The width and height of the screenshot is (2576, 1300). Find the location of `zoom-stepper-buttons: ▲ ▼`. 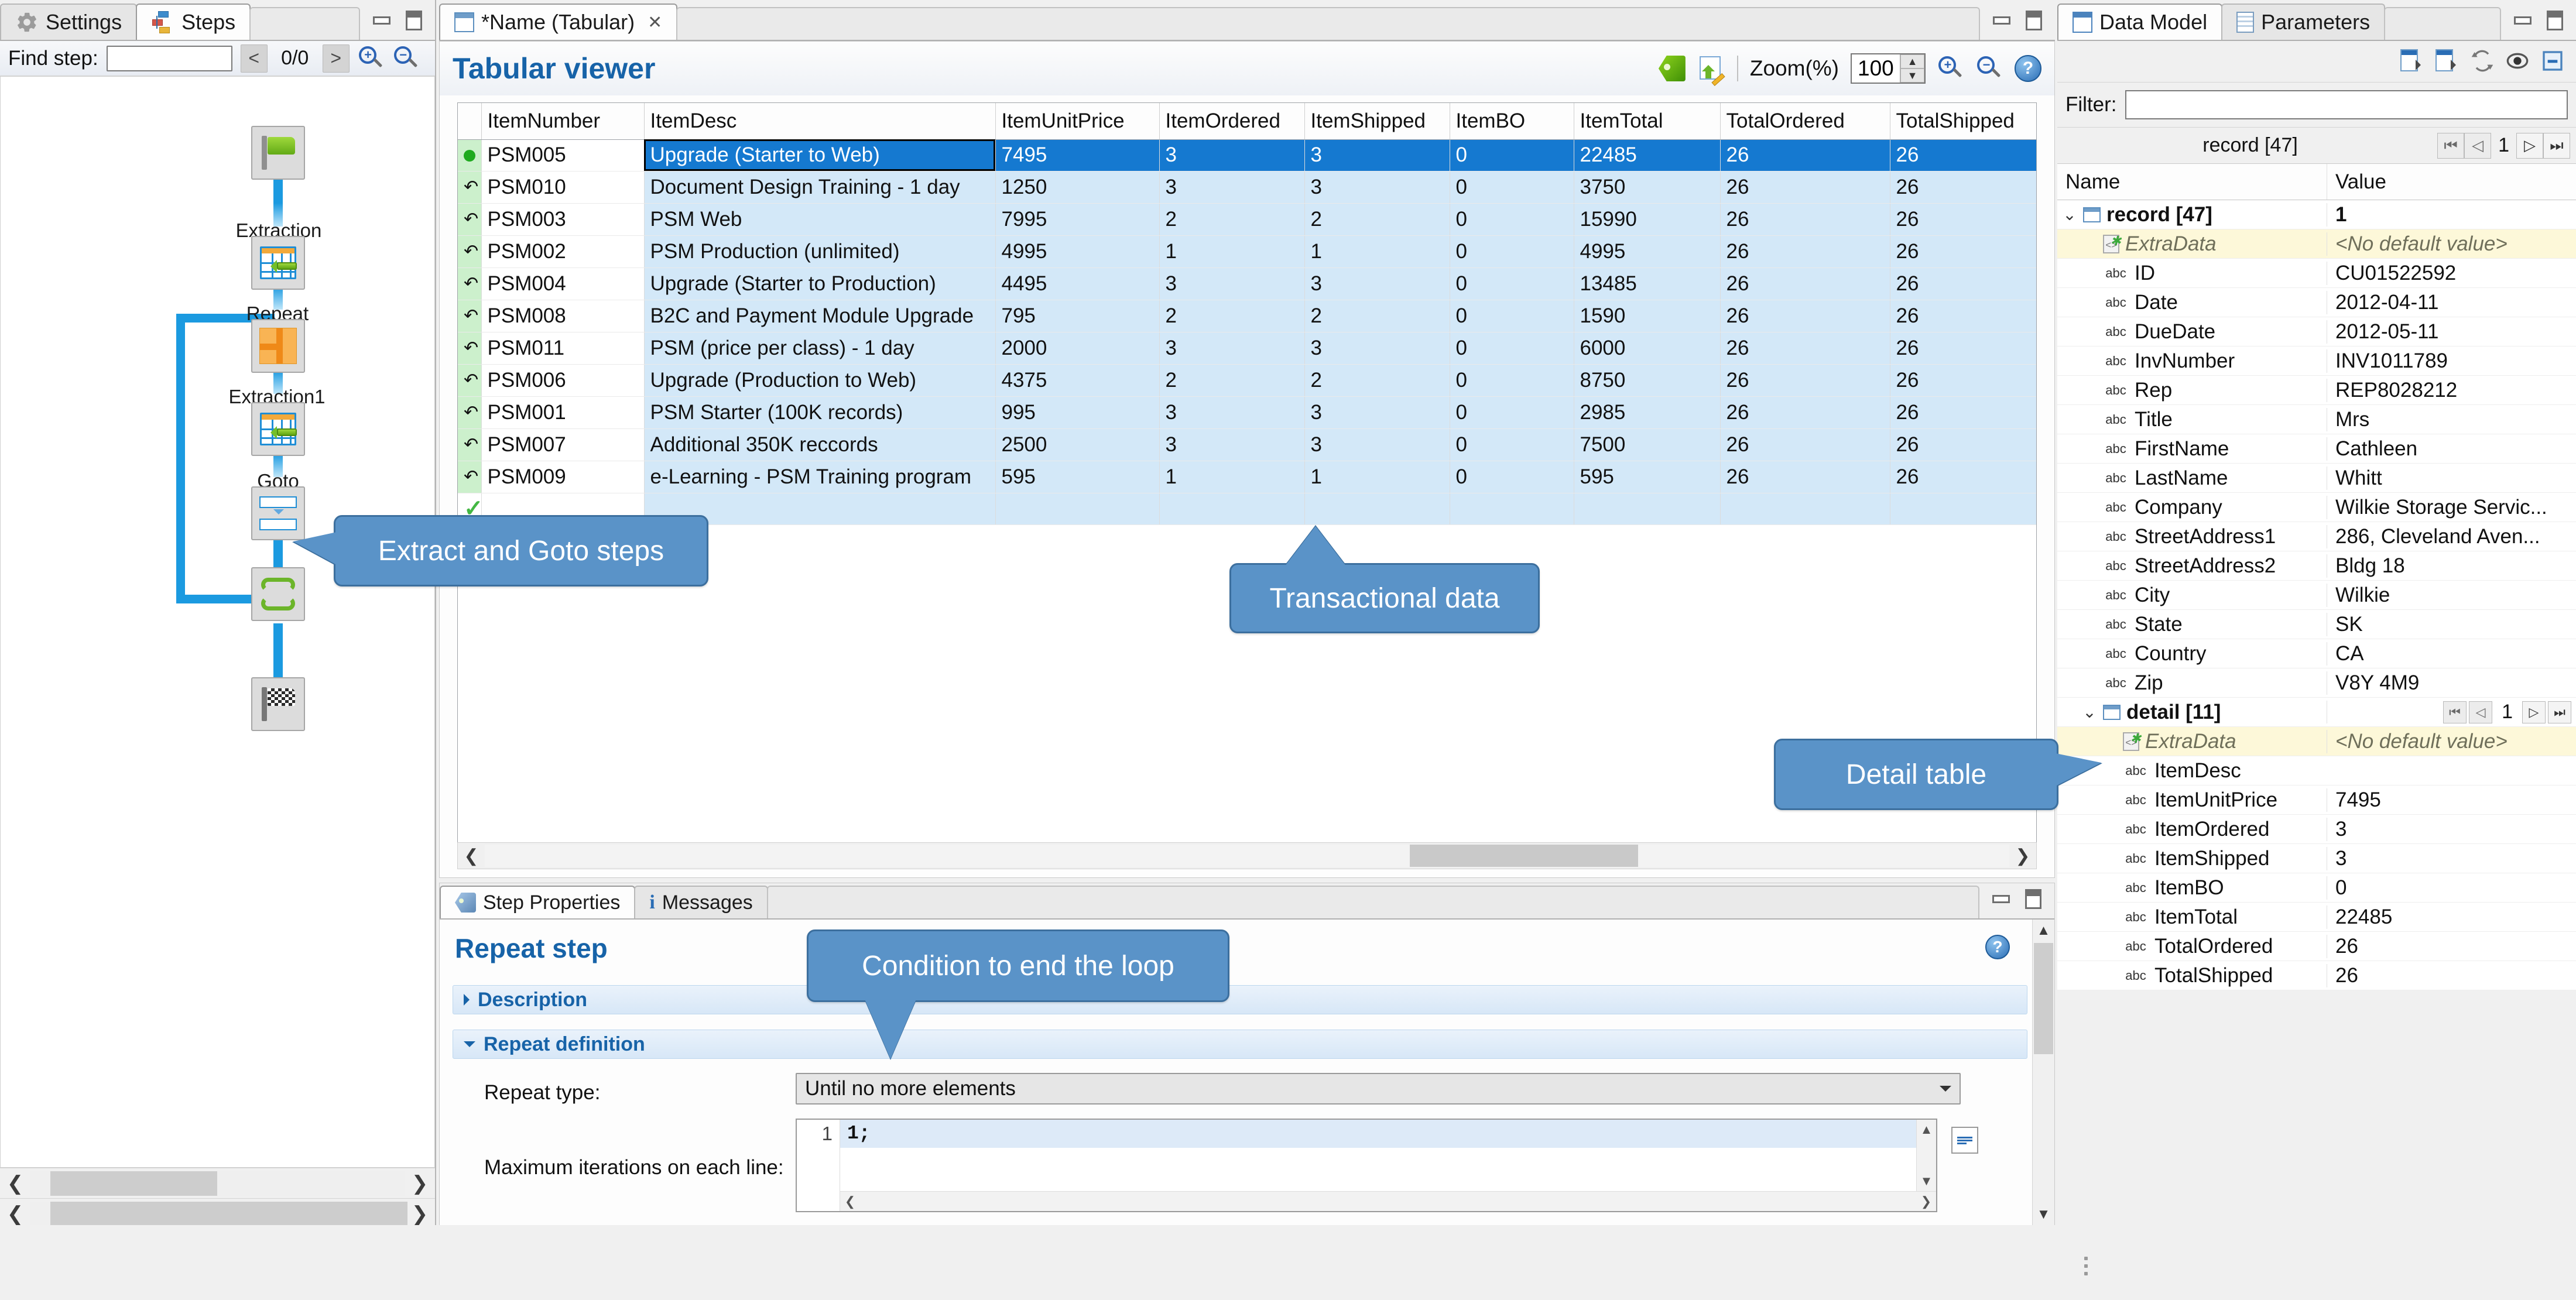

zoom-stepper-buttons: ▲ ▼ is located at coordinates (1912, 68).